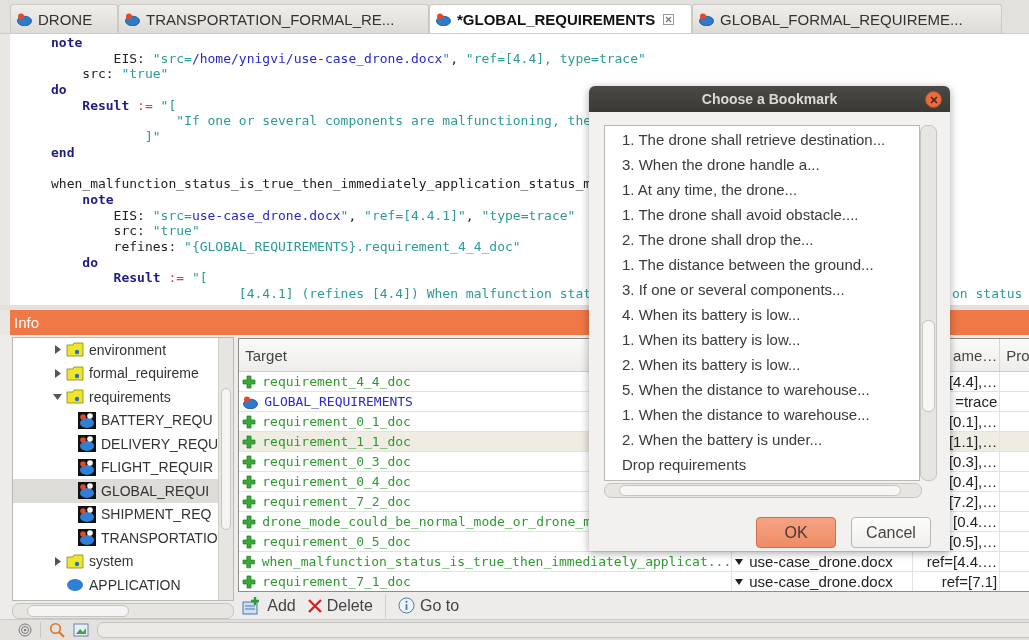 The image size is (1029, 640). I want to click on table-cell: requirement_7_1_doc, so click(336, 581).